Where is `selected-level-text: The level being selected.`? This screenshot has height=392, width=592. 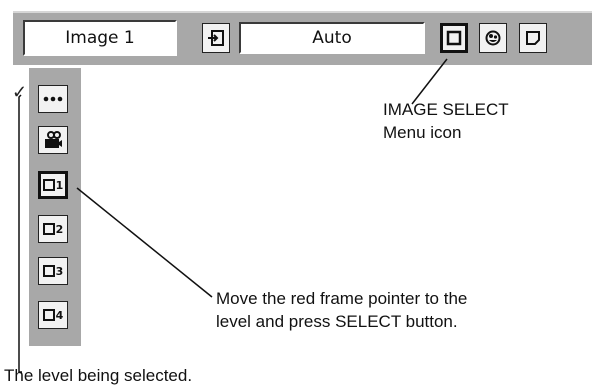
selected-level-text: The level being selected. is located at coordinates (98, 375).